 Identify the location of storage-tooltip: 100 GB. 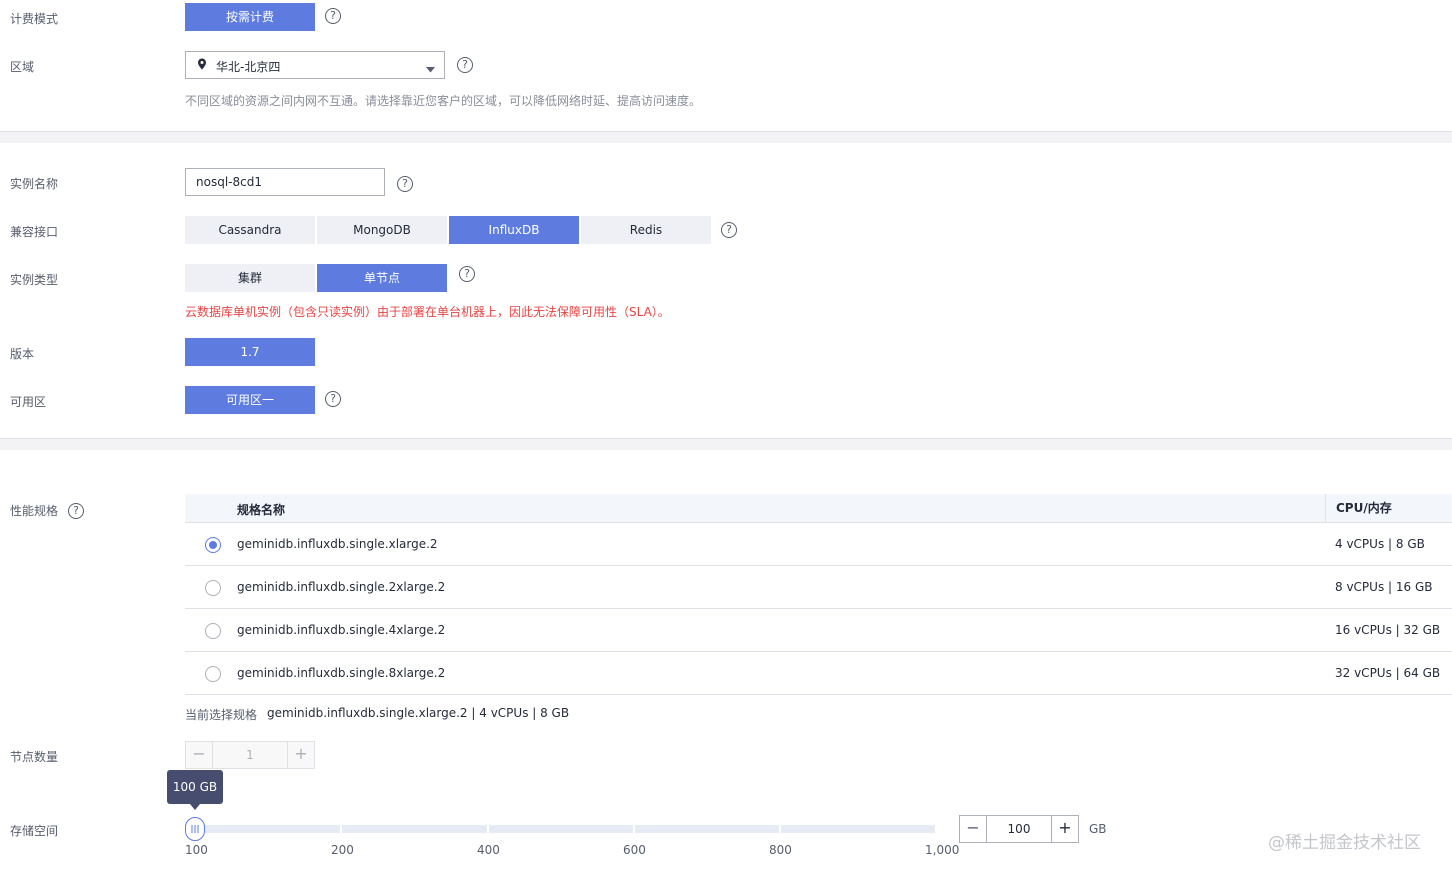
(195, 787).